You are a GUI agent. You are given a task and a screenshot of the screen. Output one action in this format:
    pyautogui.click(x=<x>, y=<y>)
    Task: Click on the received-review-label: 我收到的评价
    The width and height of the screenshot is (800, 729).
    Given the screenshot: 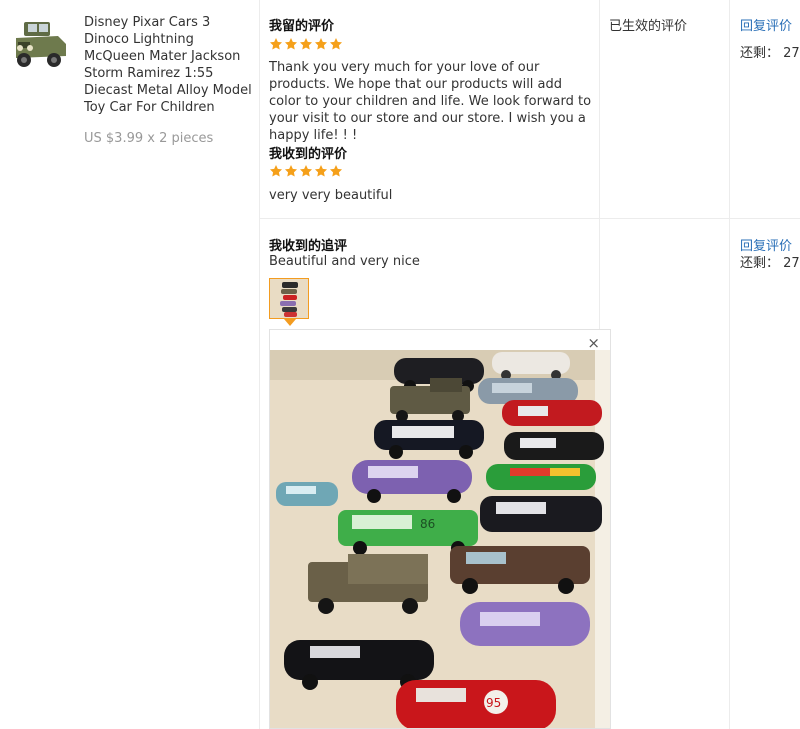 What is the action you would take?
    pyautogui.click(x=308, y=154)
    